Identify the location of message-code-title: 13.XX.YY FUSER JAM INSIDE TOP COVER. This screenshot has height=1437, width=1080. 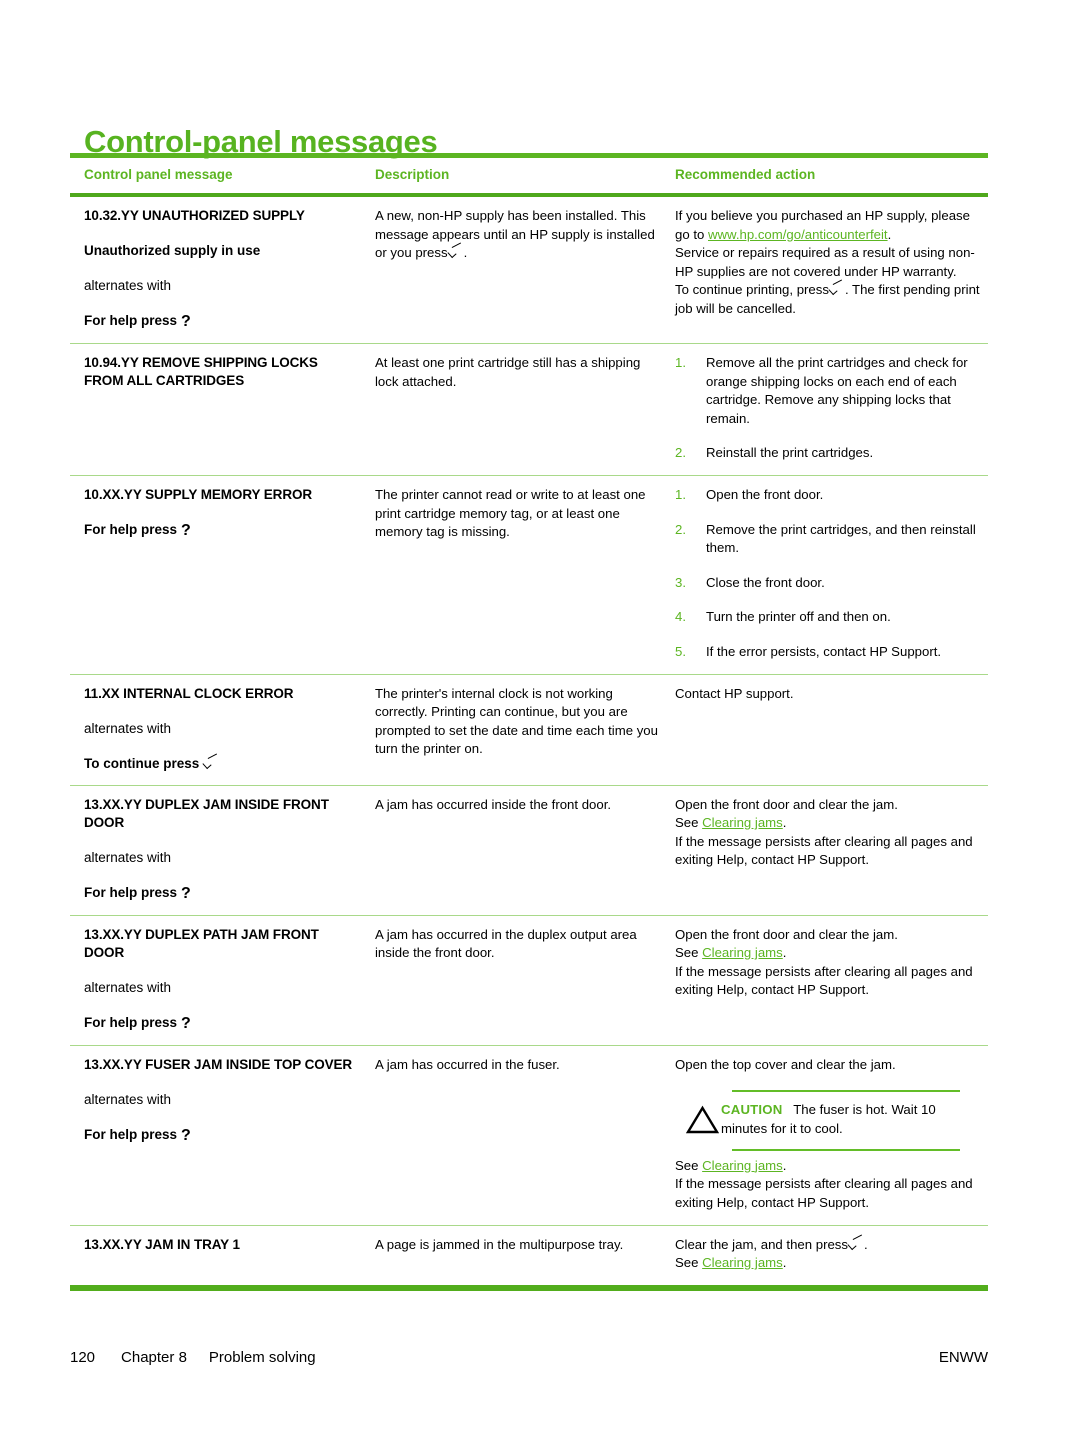
(218, 1064).